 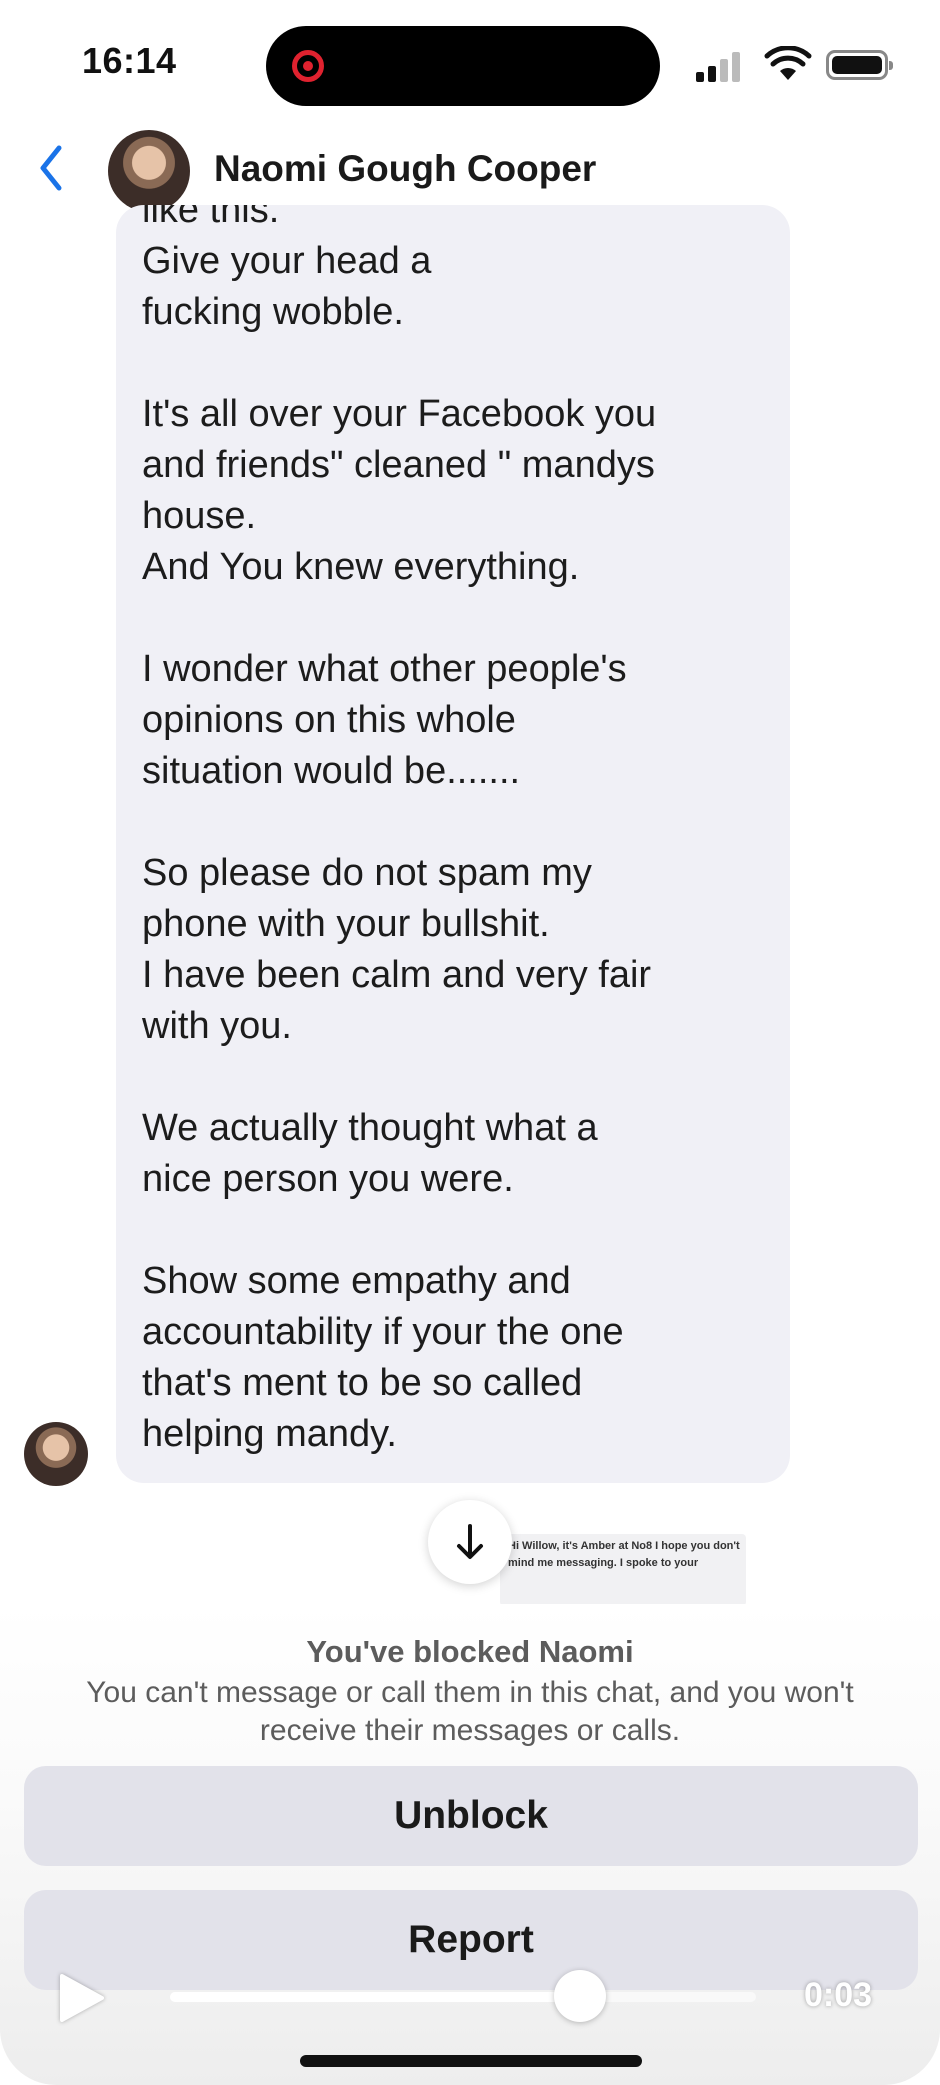 I want to click on video-scrubber-handle, so click(x=580, y=1996).